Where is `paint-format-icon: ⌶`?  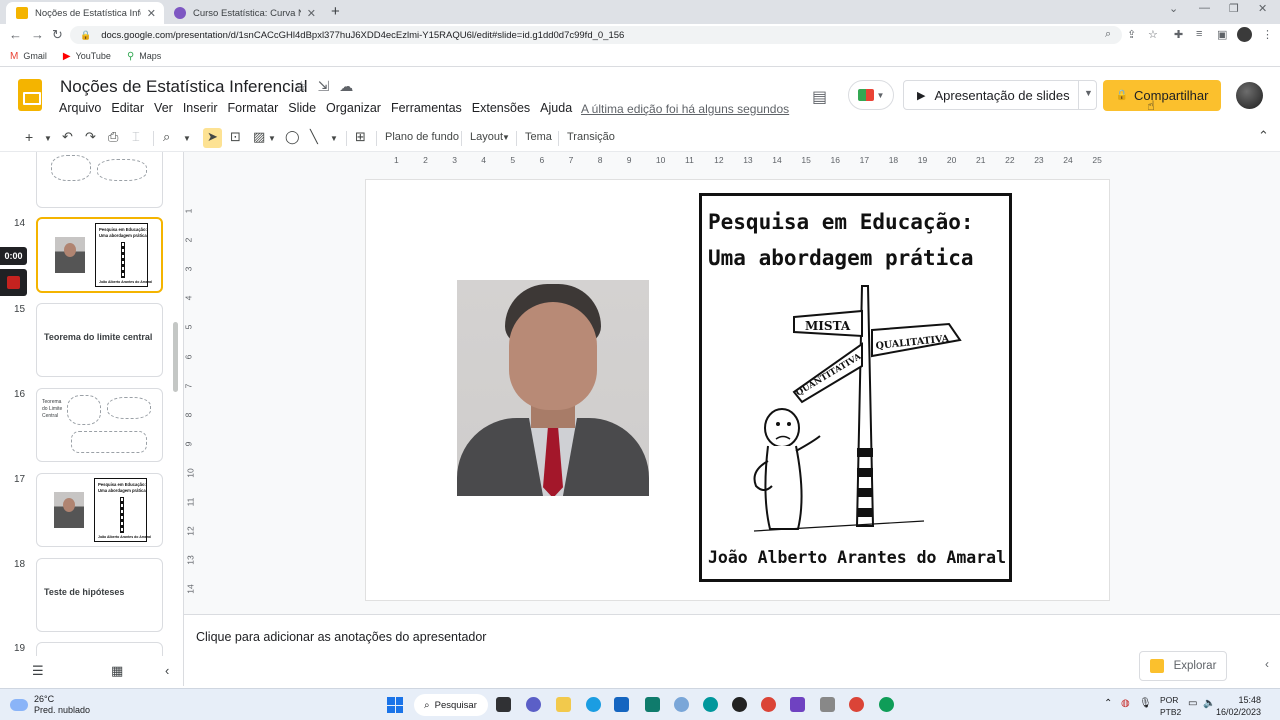 paint-format-icon: ⌶ is located at coordinates (136, 137).